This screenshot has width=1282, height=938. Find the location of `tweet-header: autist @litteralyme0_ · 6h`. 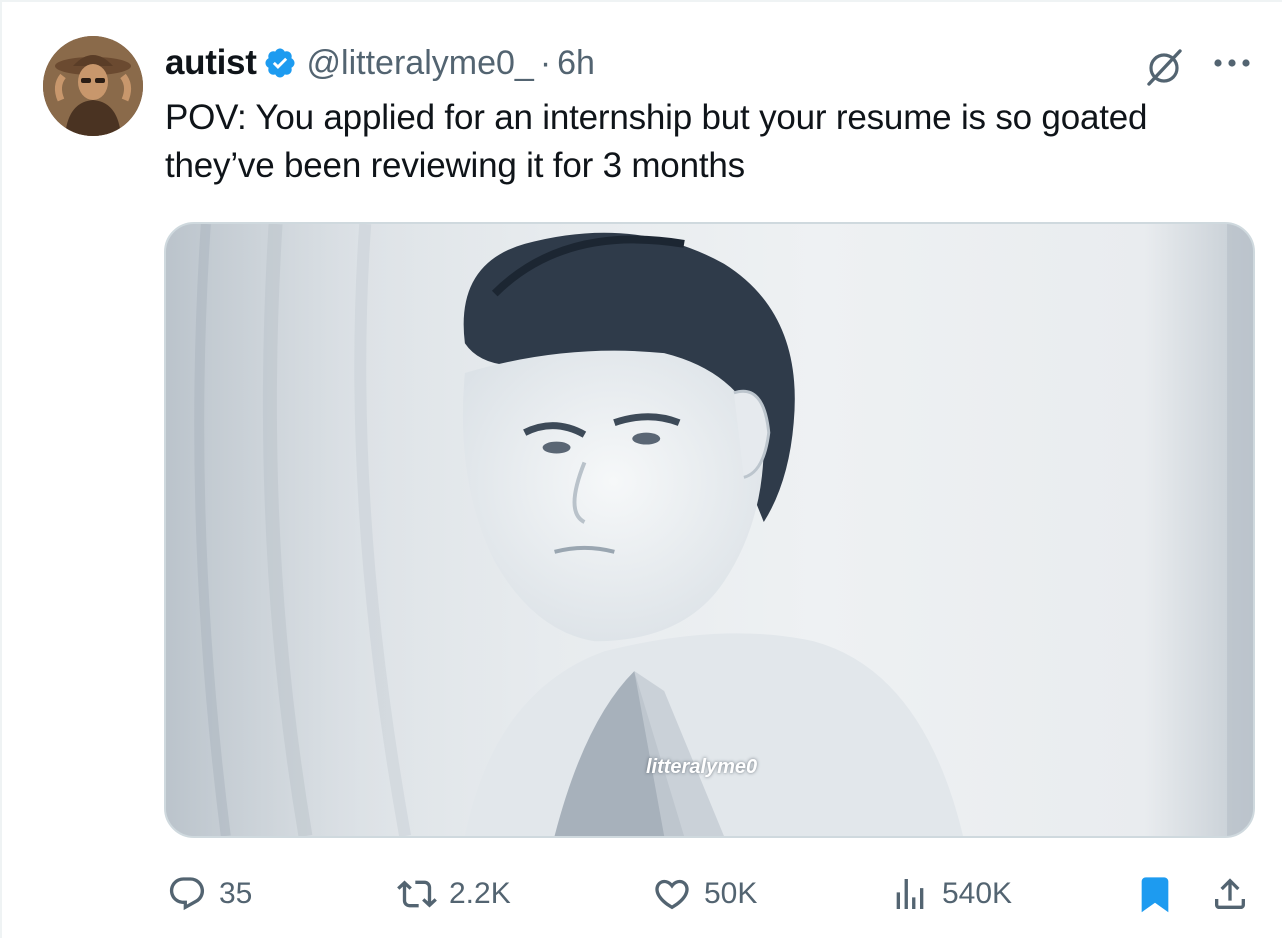

tweet-header: autist @litteralyme0_ · 6h is located at coordinates (380, 63).